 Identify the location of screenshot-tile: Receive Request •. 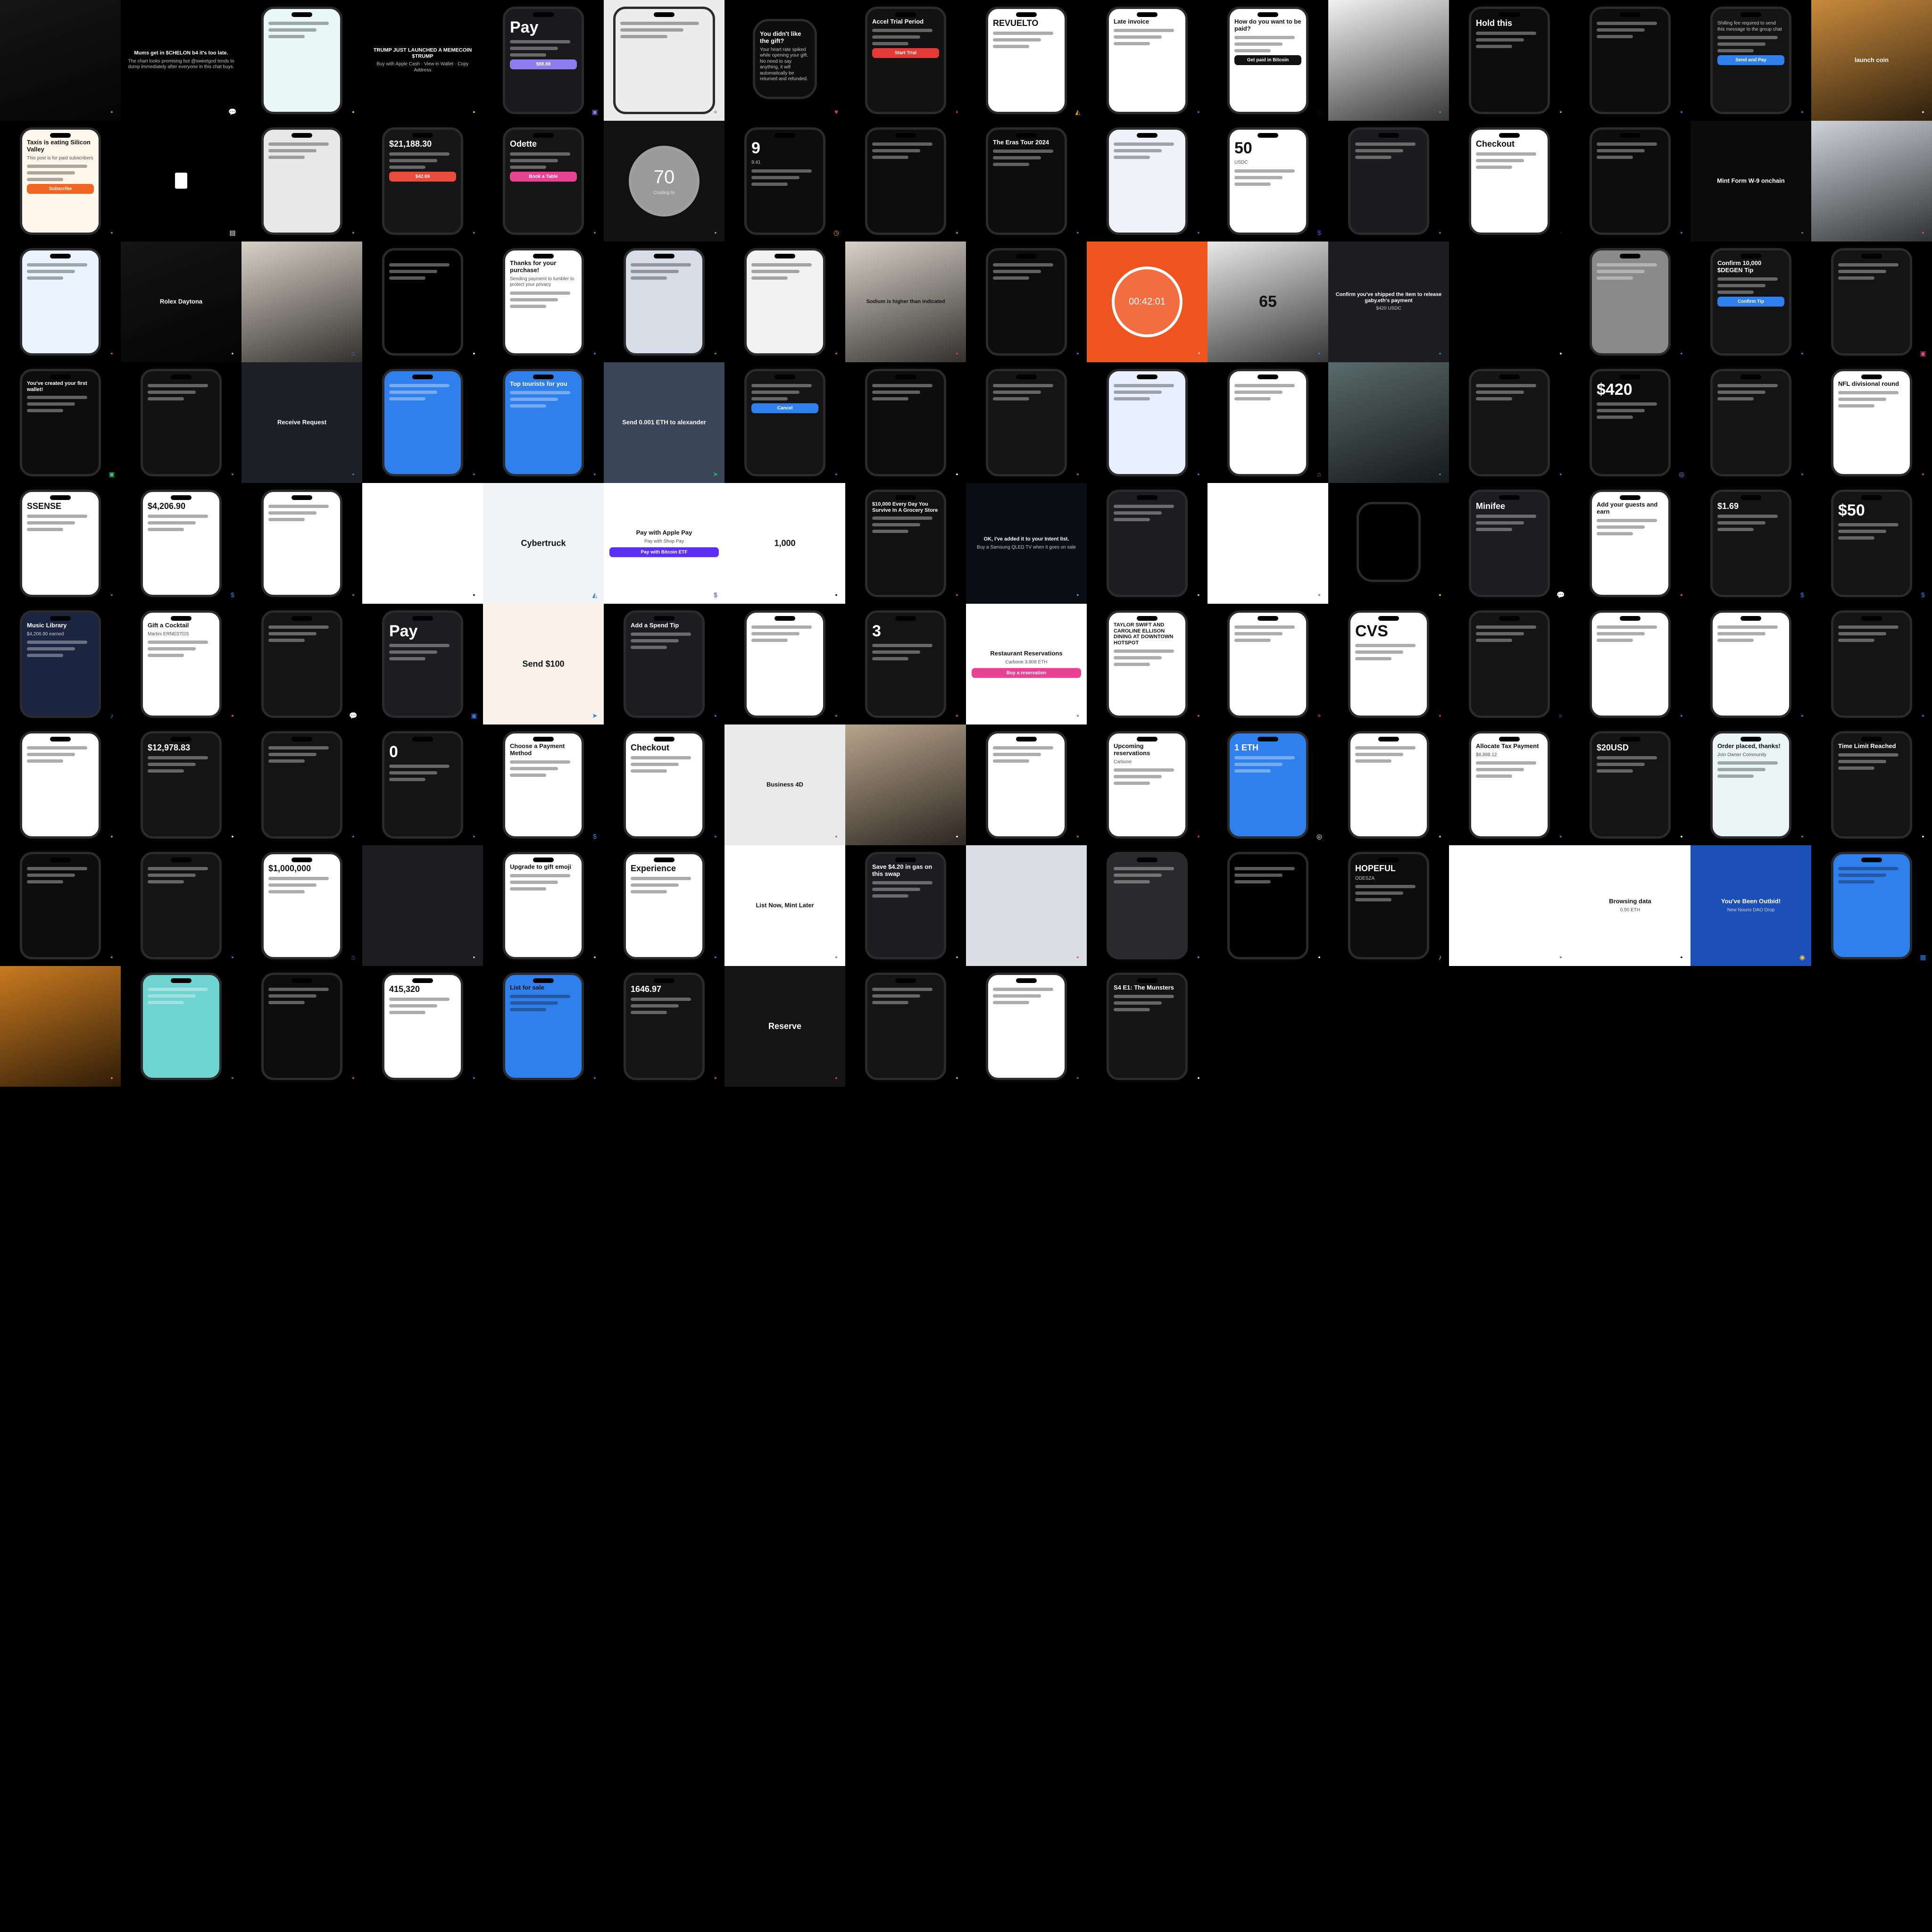
(302, 423).